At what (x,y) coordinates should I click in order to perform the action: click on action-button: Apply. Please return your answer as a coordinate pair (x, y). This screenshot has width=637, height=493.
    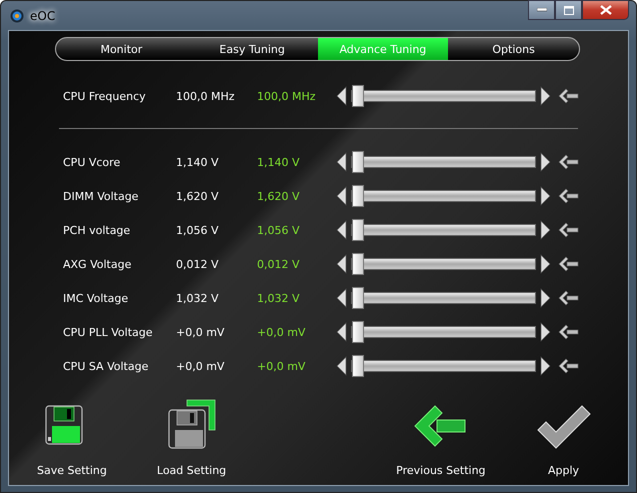
    Looking at the image, I should click on (564, 470).